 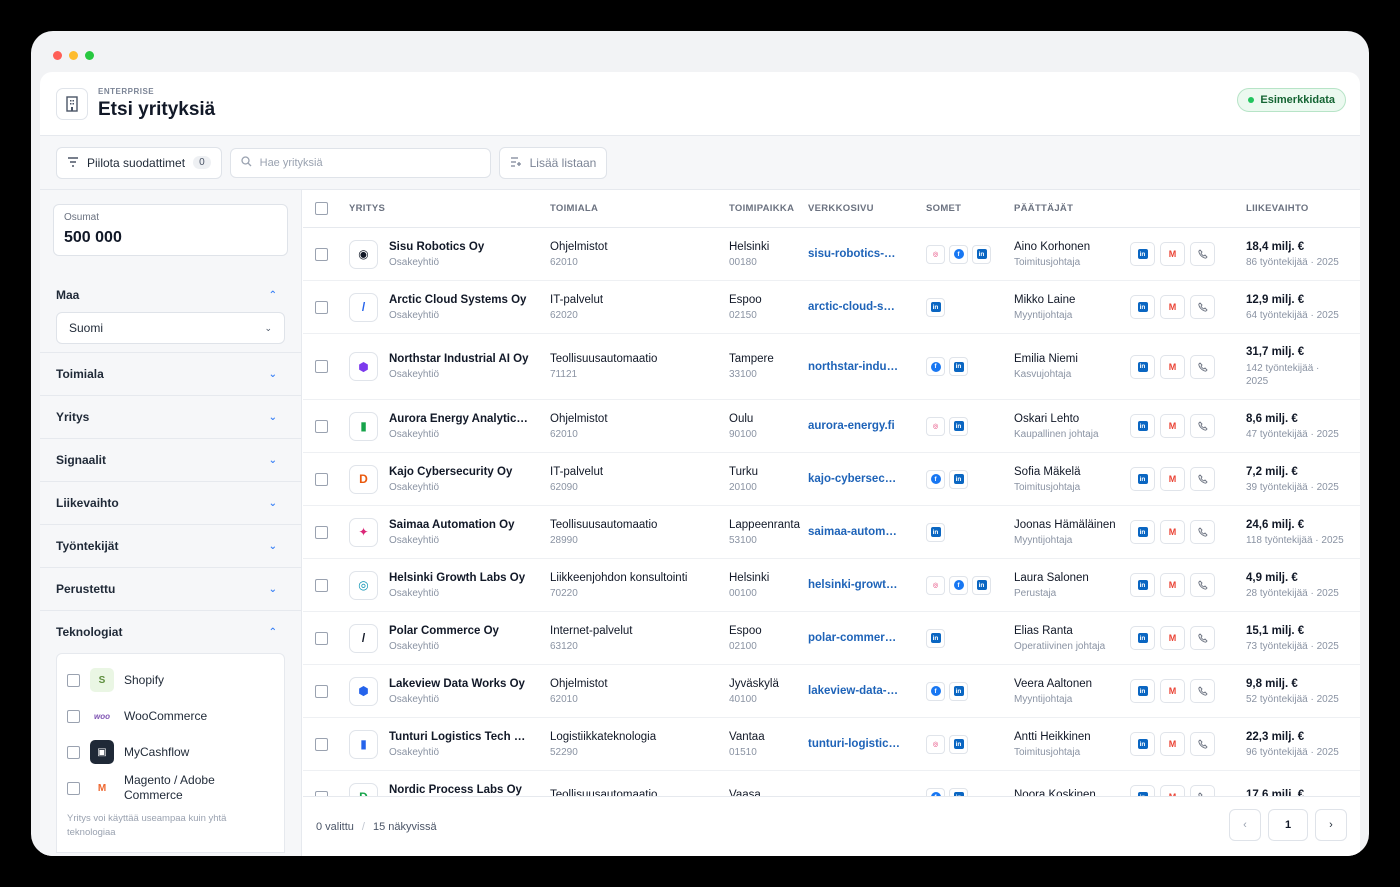 I want to click on add-to-list-button: Lisää listaan, so click(x=553, y=162).